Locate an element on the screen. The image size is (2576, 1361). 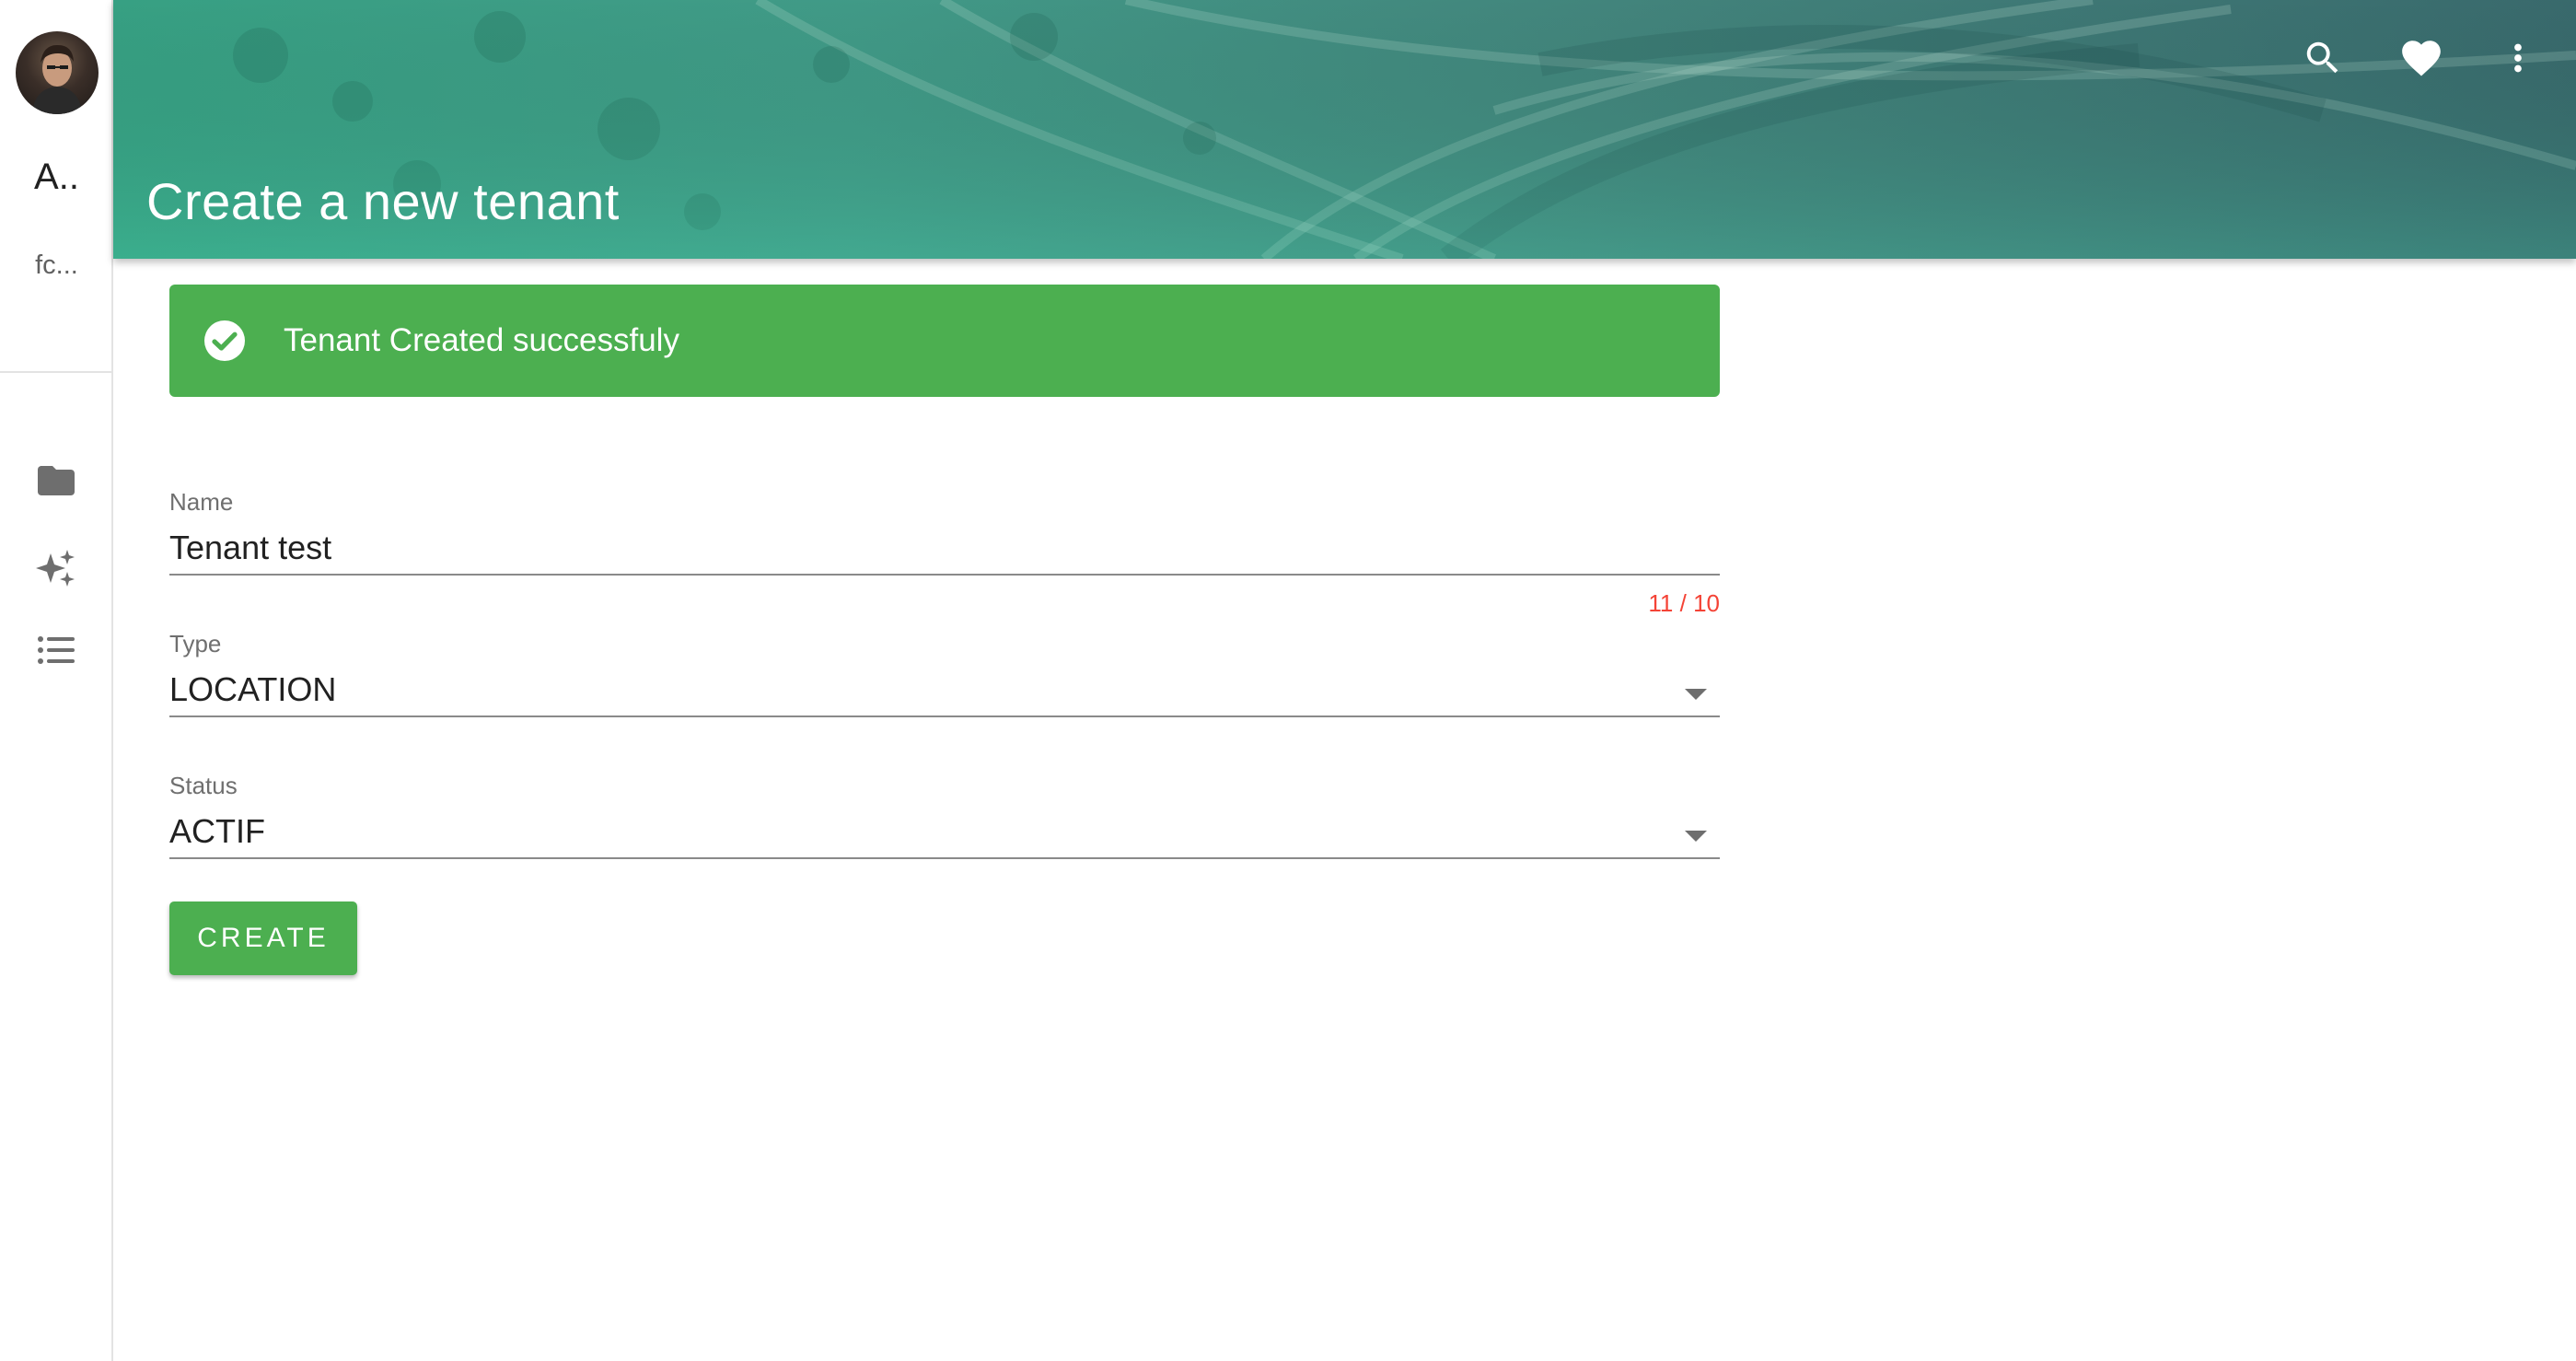
sparkles-icon is located at coordinates (56, 568).